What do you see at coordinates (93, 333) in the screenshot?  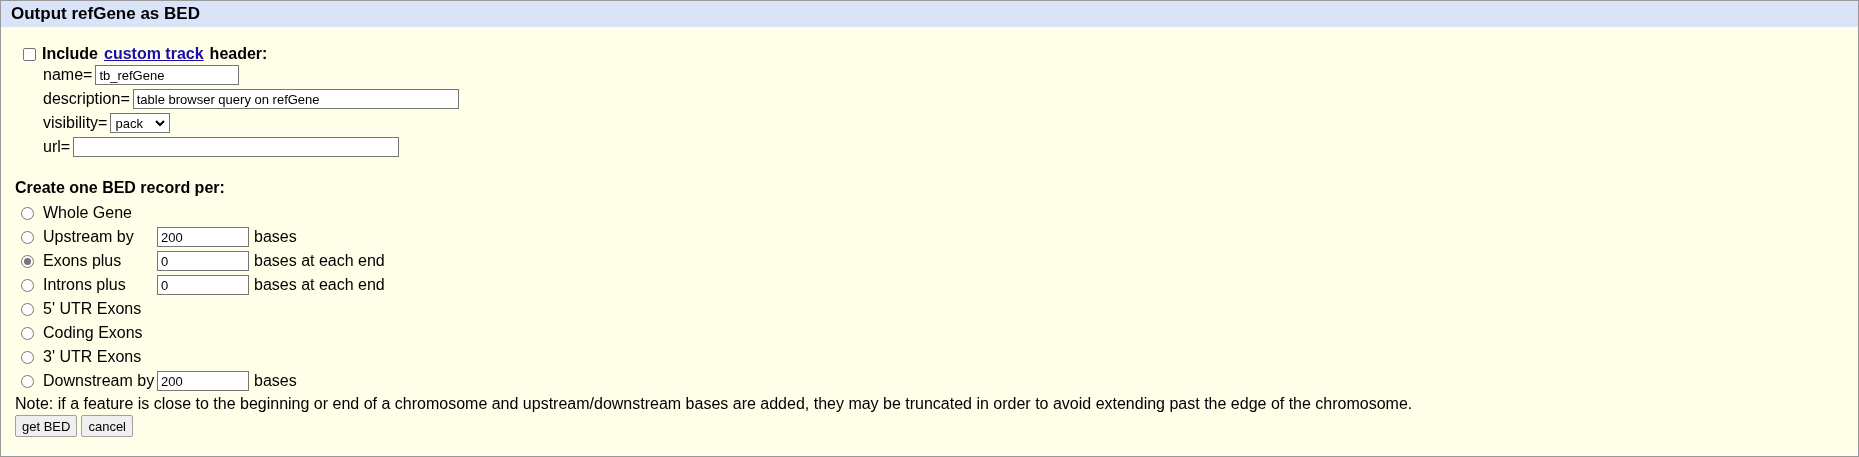 I see `option-label: Coding Exons` at bounding box center [93, 333].